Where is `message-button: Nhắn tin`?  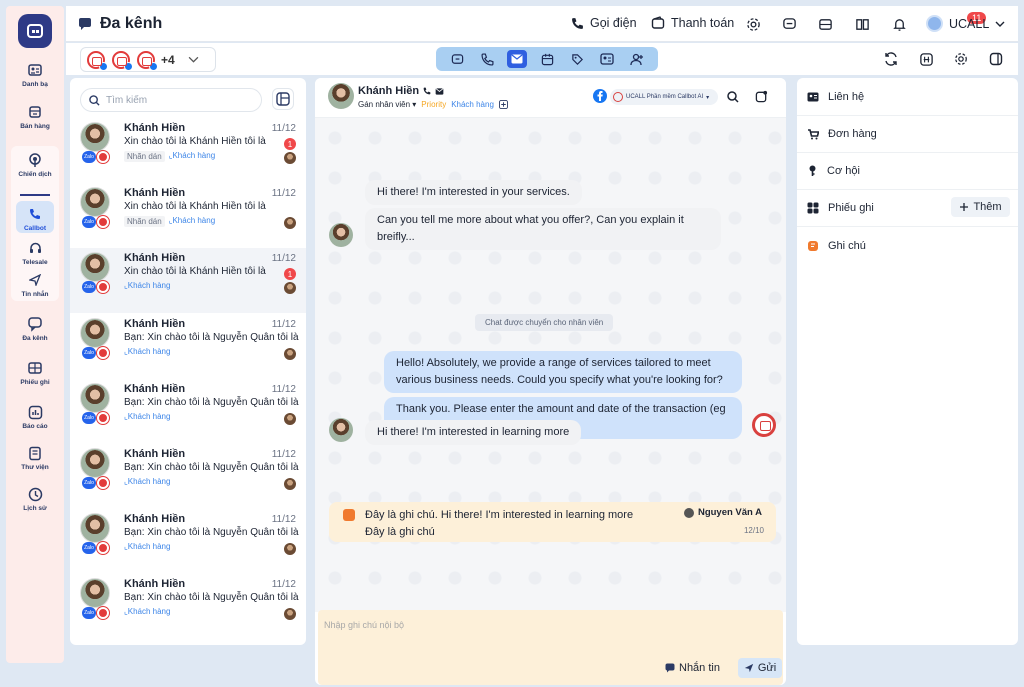 message-button: Nhắn tin is located at coordinates (692, 668).